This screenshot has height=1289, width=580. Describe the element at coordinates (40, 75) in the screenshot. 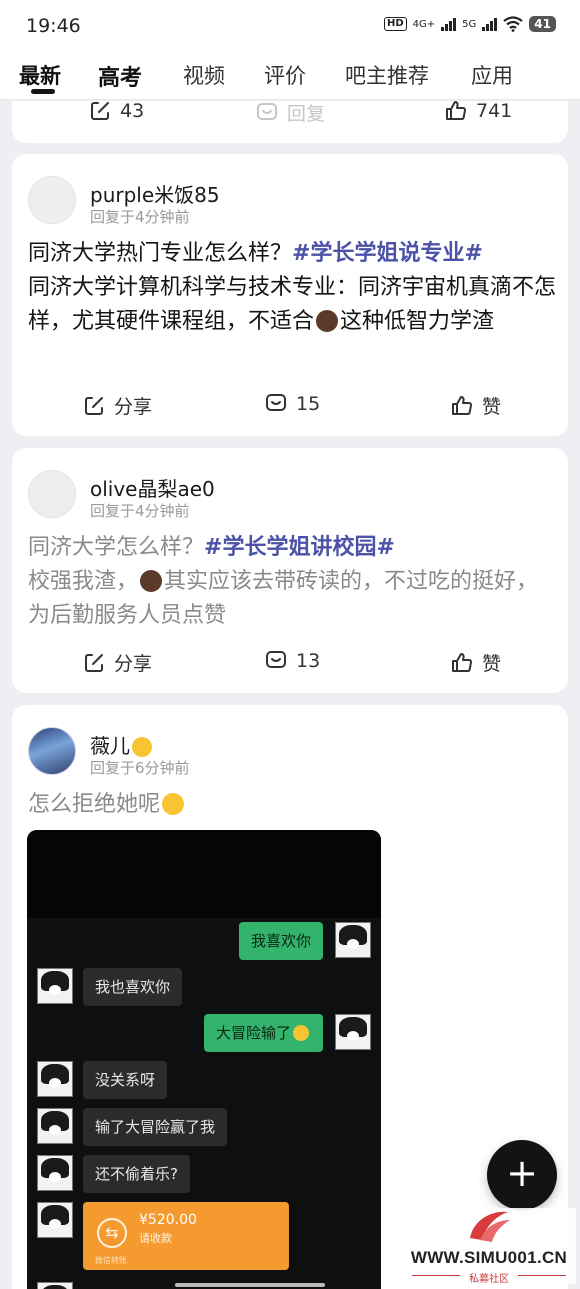

I see `tab-latest: 最新` at that location.